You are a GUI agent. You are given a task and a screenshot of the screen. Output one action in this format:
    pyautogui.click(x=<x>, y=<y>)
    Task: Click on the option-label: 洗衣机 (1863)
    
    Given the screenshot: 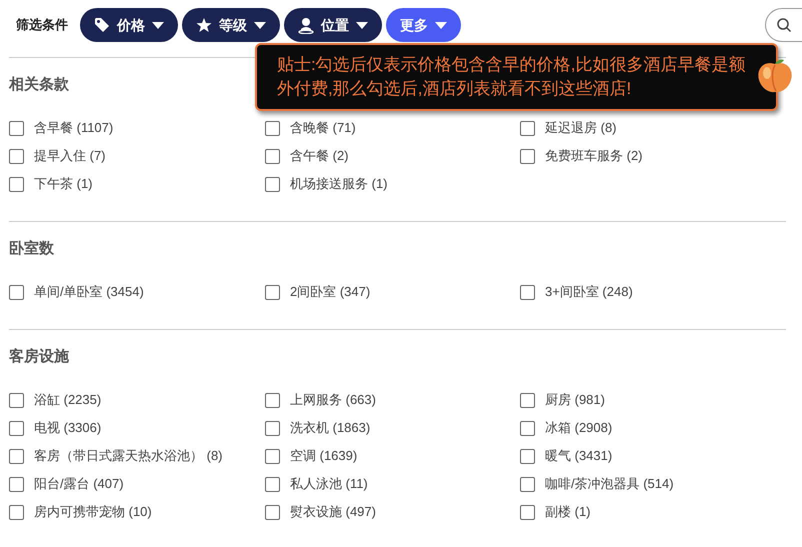 What is the action you would take?
    pyautogui.click(x=330, y=428)
    